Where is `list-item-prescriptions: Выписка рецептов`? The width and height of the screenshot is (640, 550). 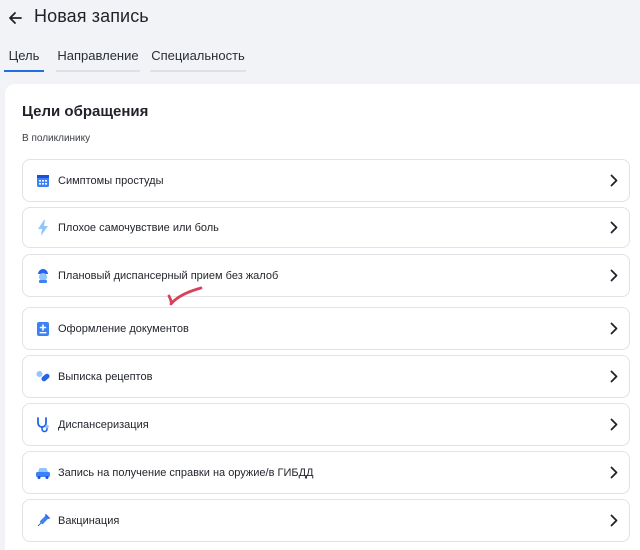
list-item-prescriptions: Выписка рецептов is located at coordinates (326, 376).